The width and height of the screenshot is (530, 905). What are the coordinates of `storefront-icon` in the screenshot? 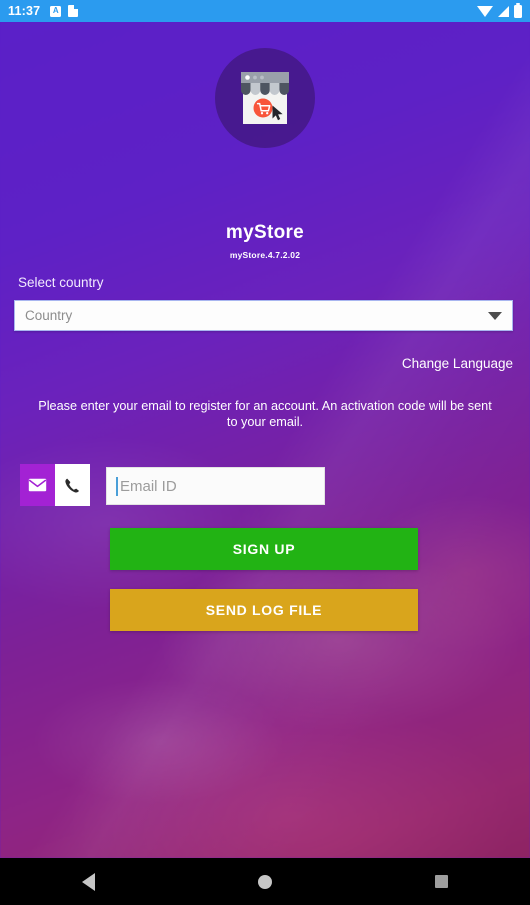 It's located at (265, 98).